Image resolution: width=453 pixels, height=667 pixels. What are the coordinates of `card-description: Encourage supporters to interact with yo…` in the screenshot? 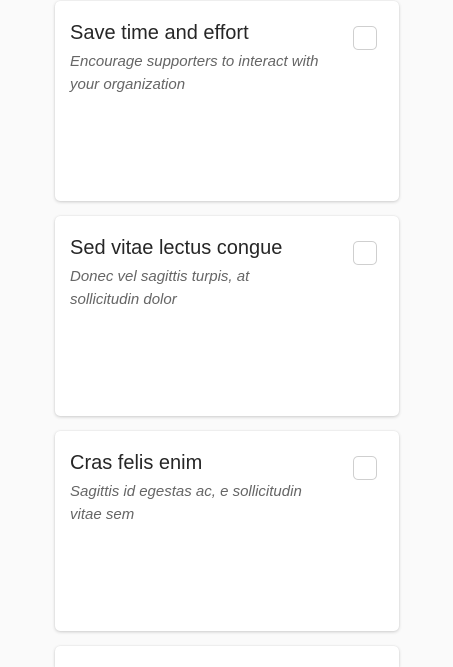 It's located at (194, 73).